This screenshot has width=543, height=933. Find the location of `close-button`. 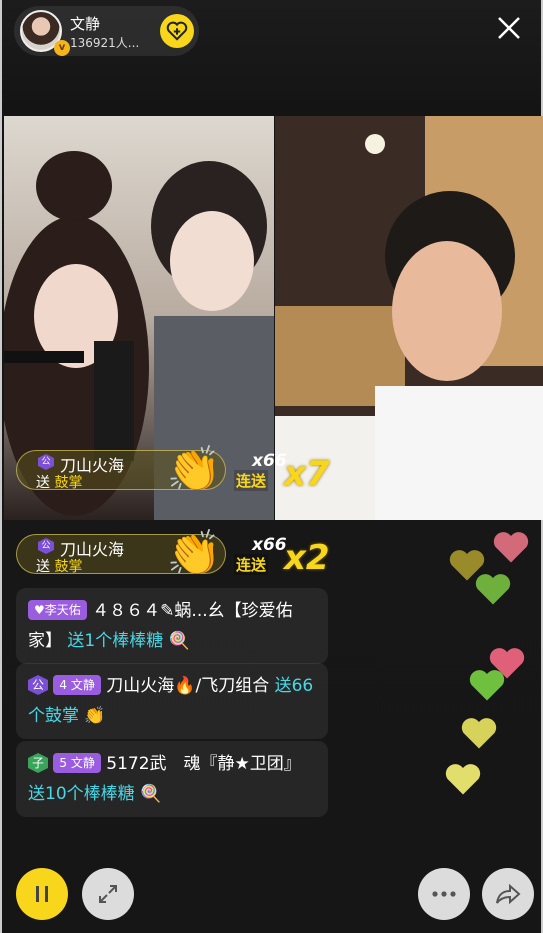

close-button is located at coordinates (509, 28).